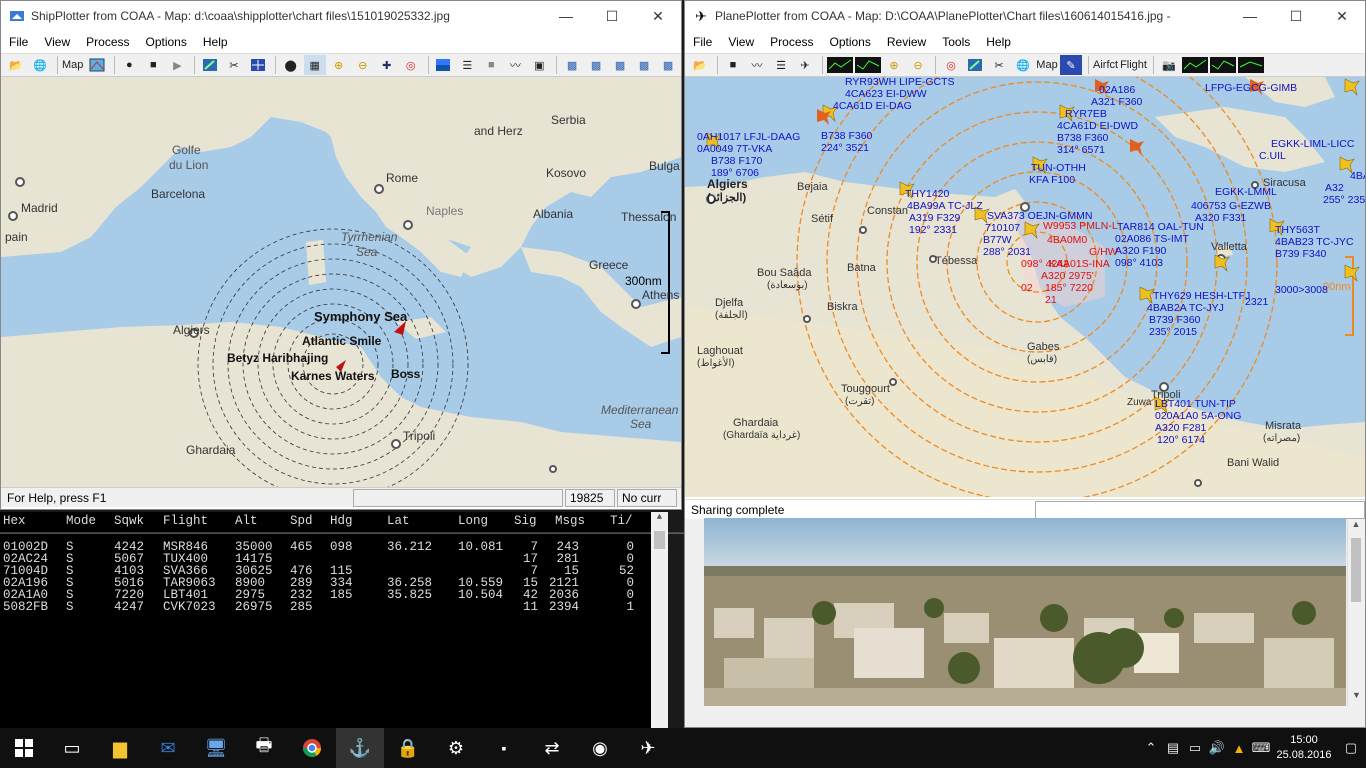  I want to click on aircraft-label: THY1420, so click(927, 194).